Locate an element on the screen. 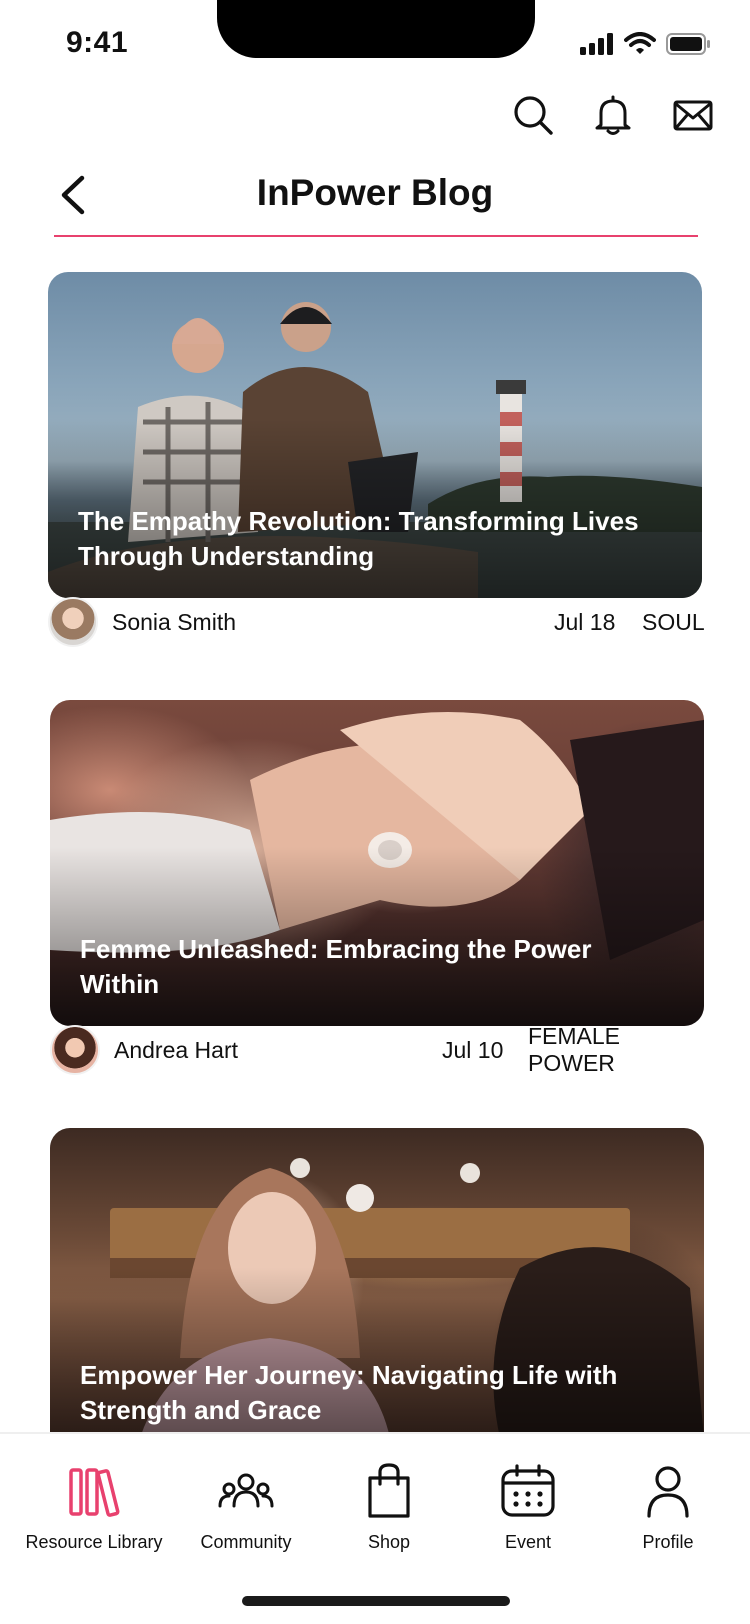 The height and width of the screenshot is (1624, 750). home-indicator is located at coordinates (376, 1601).